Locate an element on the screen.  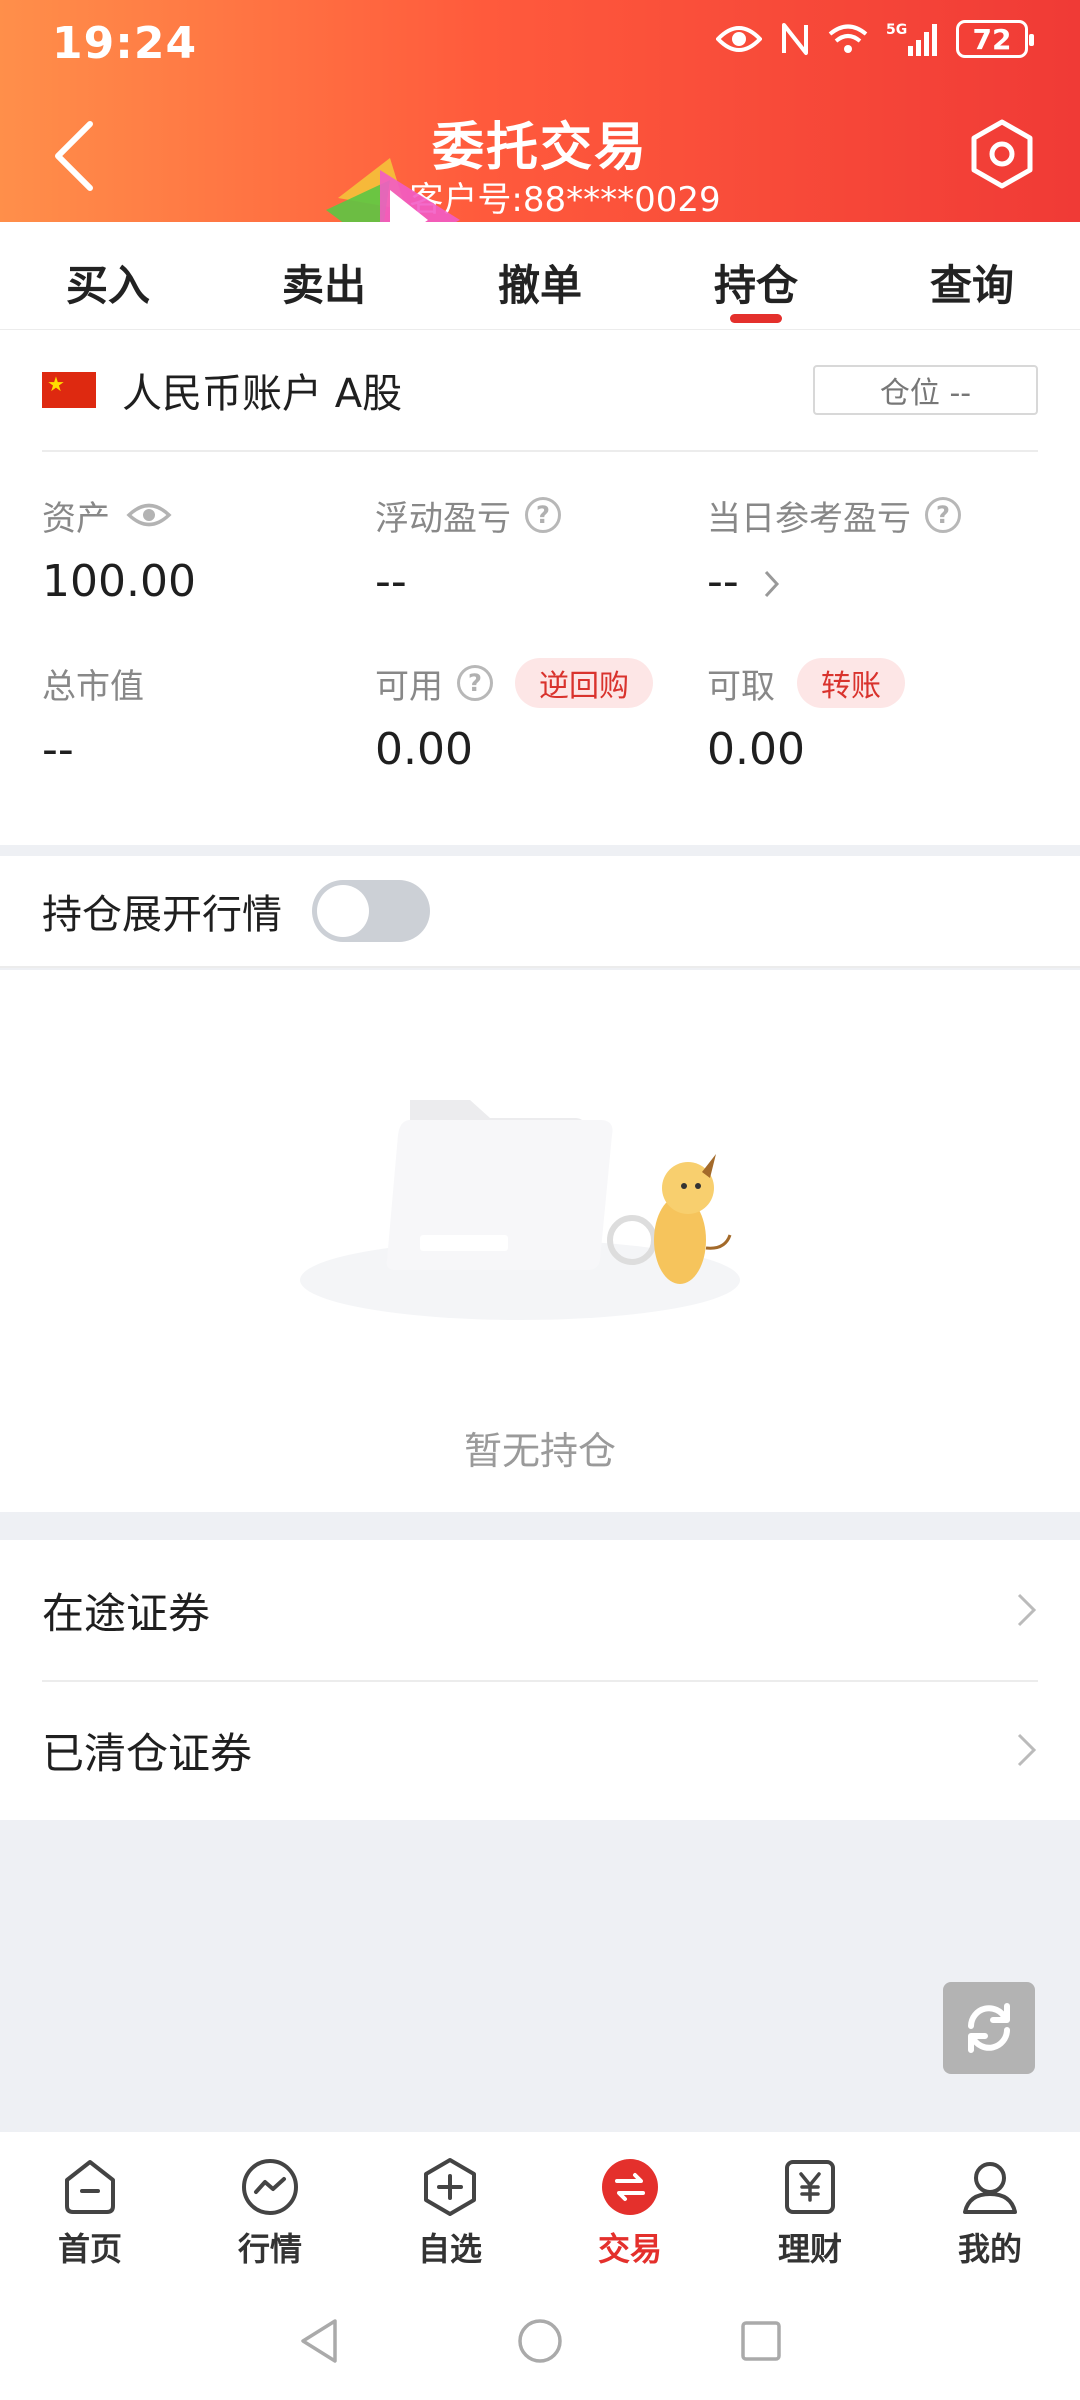
system-back-icon is located at coordinates (319, 2341).